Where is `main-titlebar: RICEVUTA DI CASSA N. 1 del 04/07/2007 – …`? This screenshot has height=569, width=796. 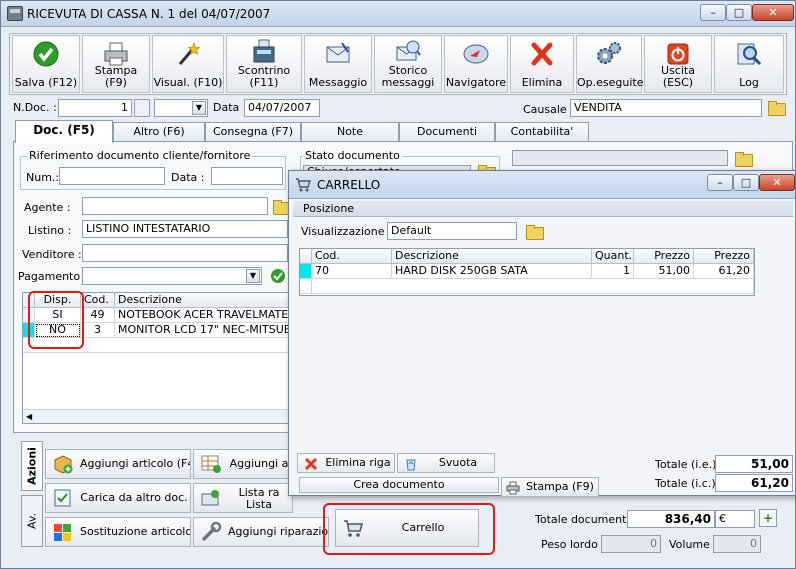 main-titlebar: RICEVUTA DI CASSA N. 1 del 04/07/2007 – … is located at coordinates (398, 14).